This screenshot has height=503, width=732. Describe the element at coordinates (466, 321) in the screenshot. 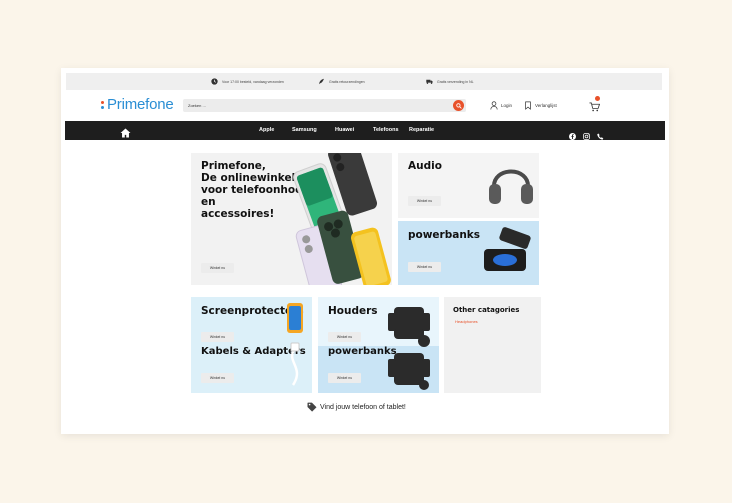

I see `category-link-headphones: Headphones` at that location.